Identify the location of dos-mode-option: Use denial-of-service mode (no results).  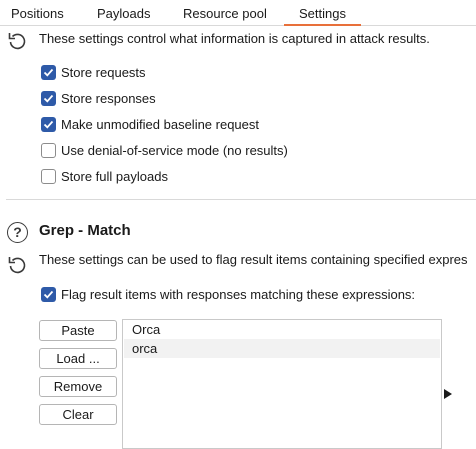
(164, 150).